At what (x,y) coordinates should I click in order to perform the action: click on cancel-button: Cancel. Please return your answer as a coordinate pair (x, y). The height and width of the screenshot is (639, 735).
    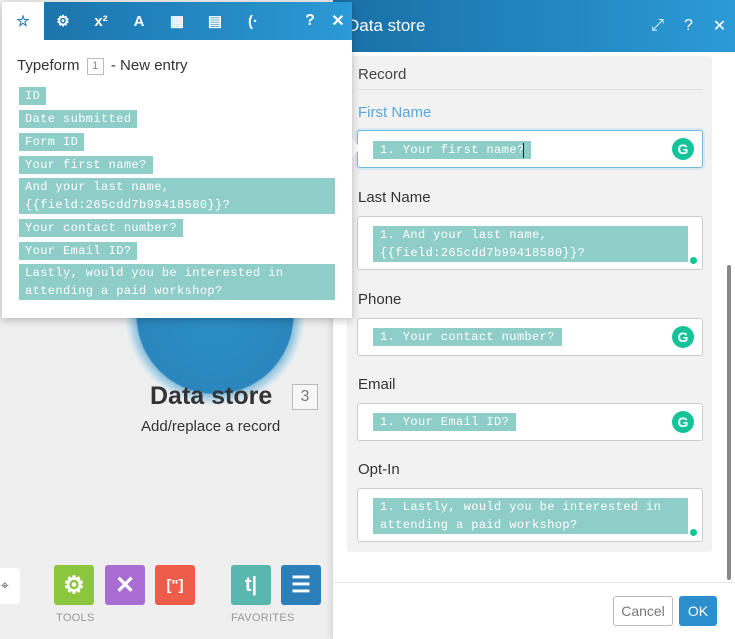
    Looking at the image, I should click on (643, 611).